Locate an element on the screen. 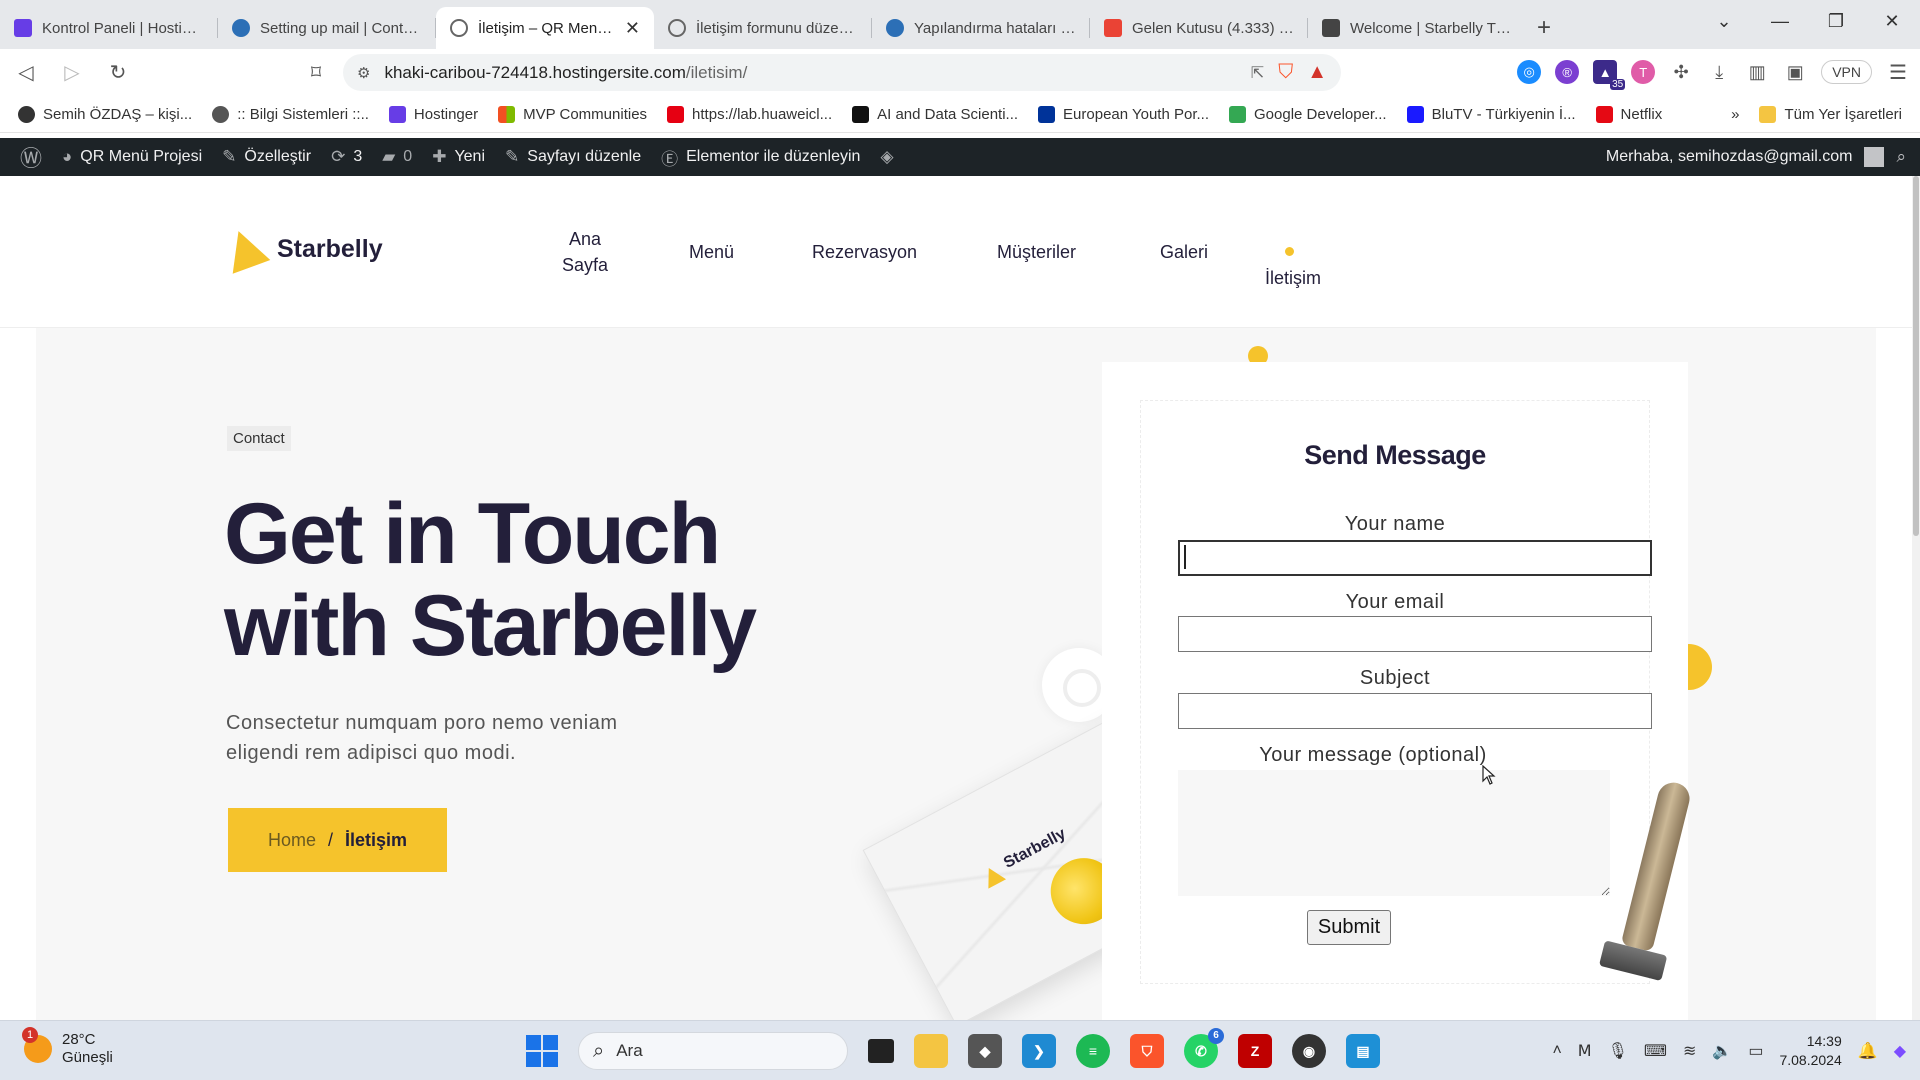 The height and width of the screenshot is (1080, 1920). vpn-button: VPN is located at coordinates (1846, 72).